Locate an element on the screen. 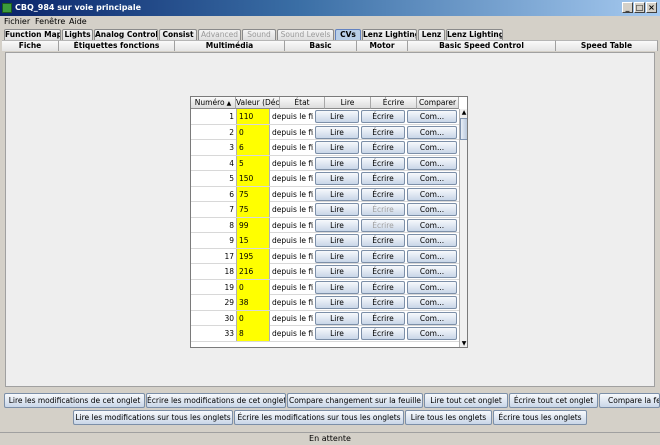 This screenshot has height=445, width=660. tab-consist: Consist is located at coordinates (178, 34).